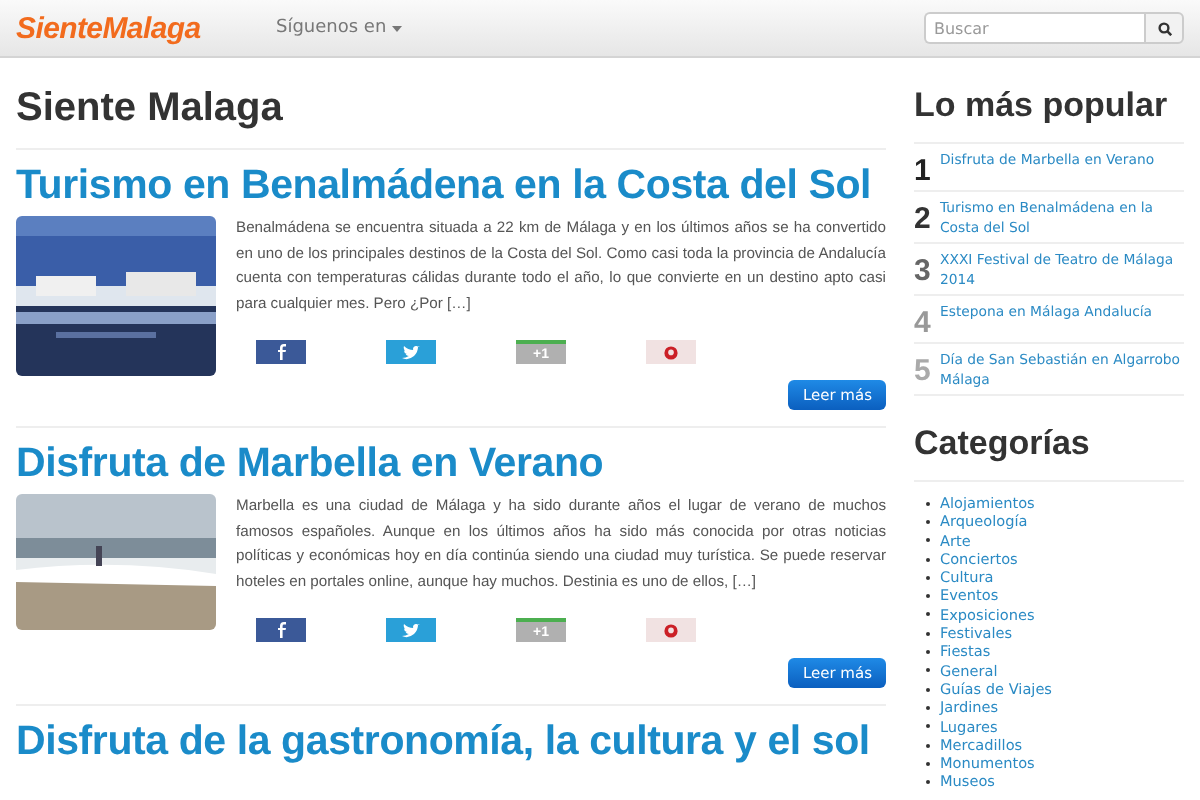 This screenshot has width=1200, height=800. Describe the element at coordinates (923, 171) in the screenshot. I see `rank-number: 1` at that location.